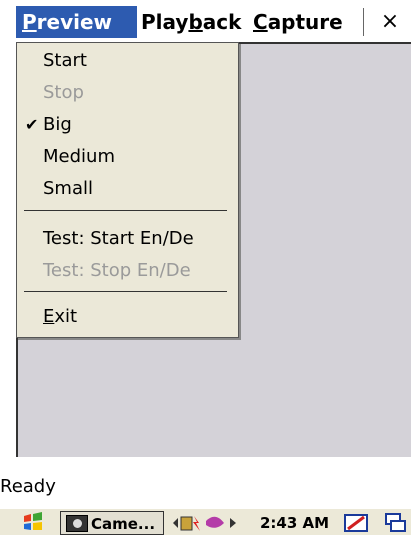 This screenshot has height=535, width=411. Describe the element at coordinates (301, 523) in the screenshot. I see `clock: 2:43 AM` at that location.